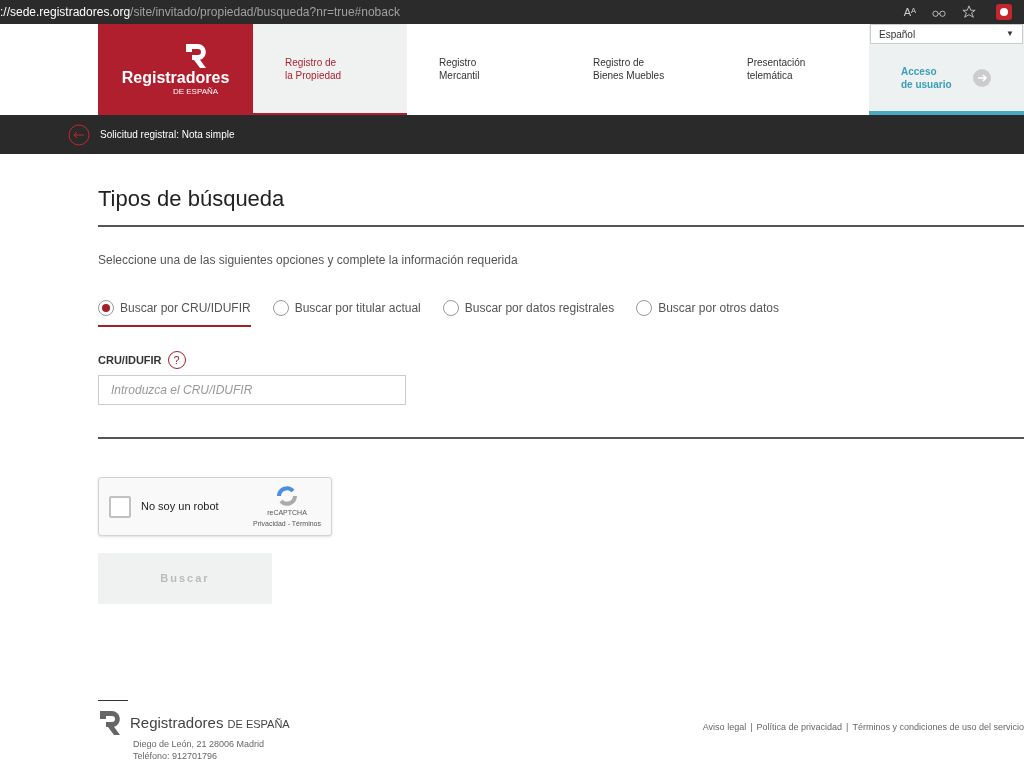  What do you see at coordinates (176, 756) in the screenshot?
I see `footer-phone: Teléfono: 912701796` at bounding box center [176, 756].